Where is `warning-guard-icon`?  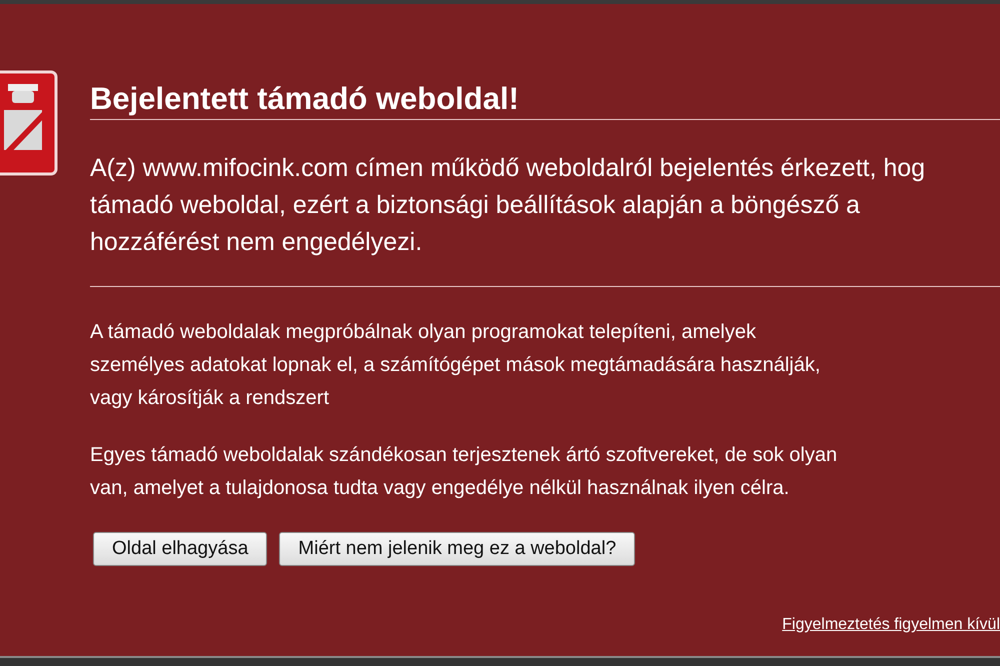 warning-guard-icon is located at coordinates (30, 123).